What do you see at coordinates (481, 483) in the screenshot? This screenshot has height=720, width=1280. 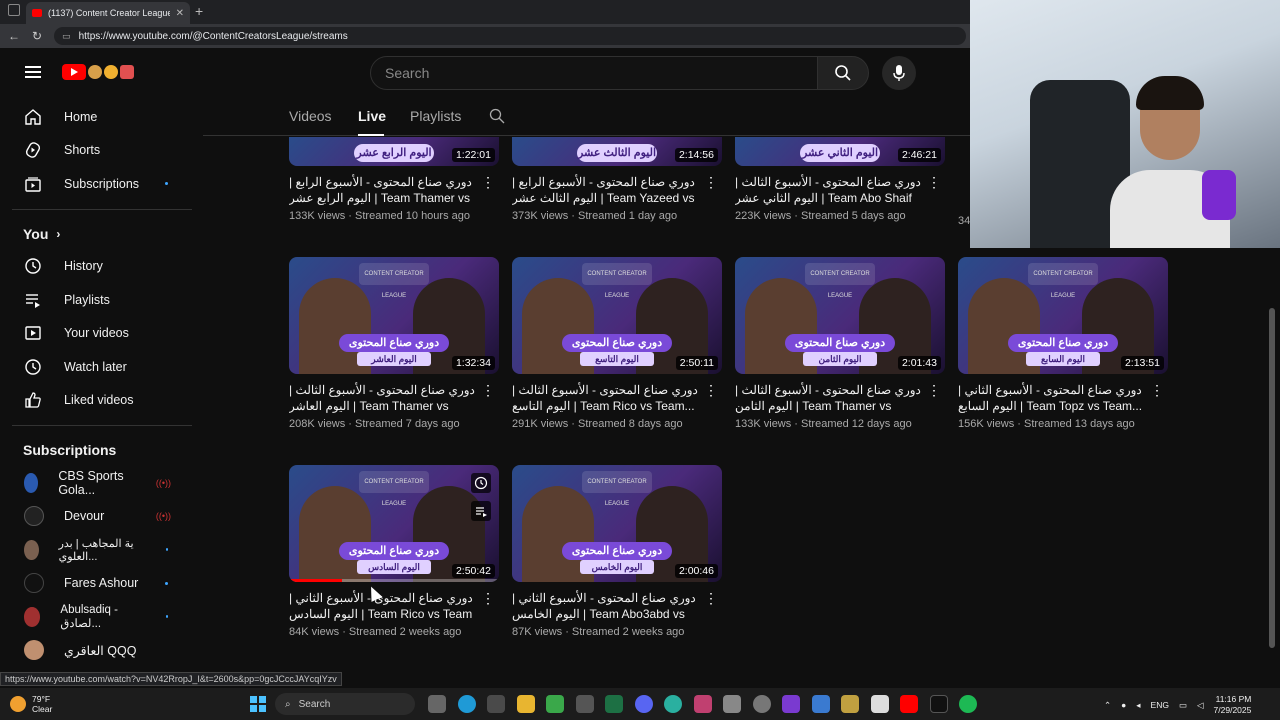 I see `watch-later-icon` at bounding box center [481, 483].